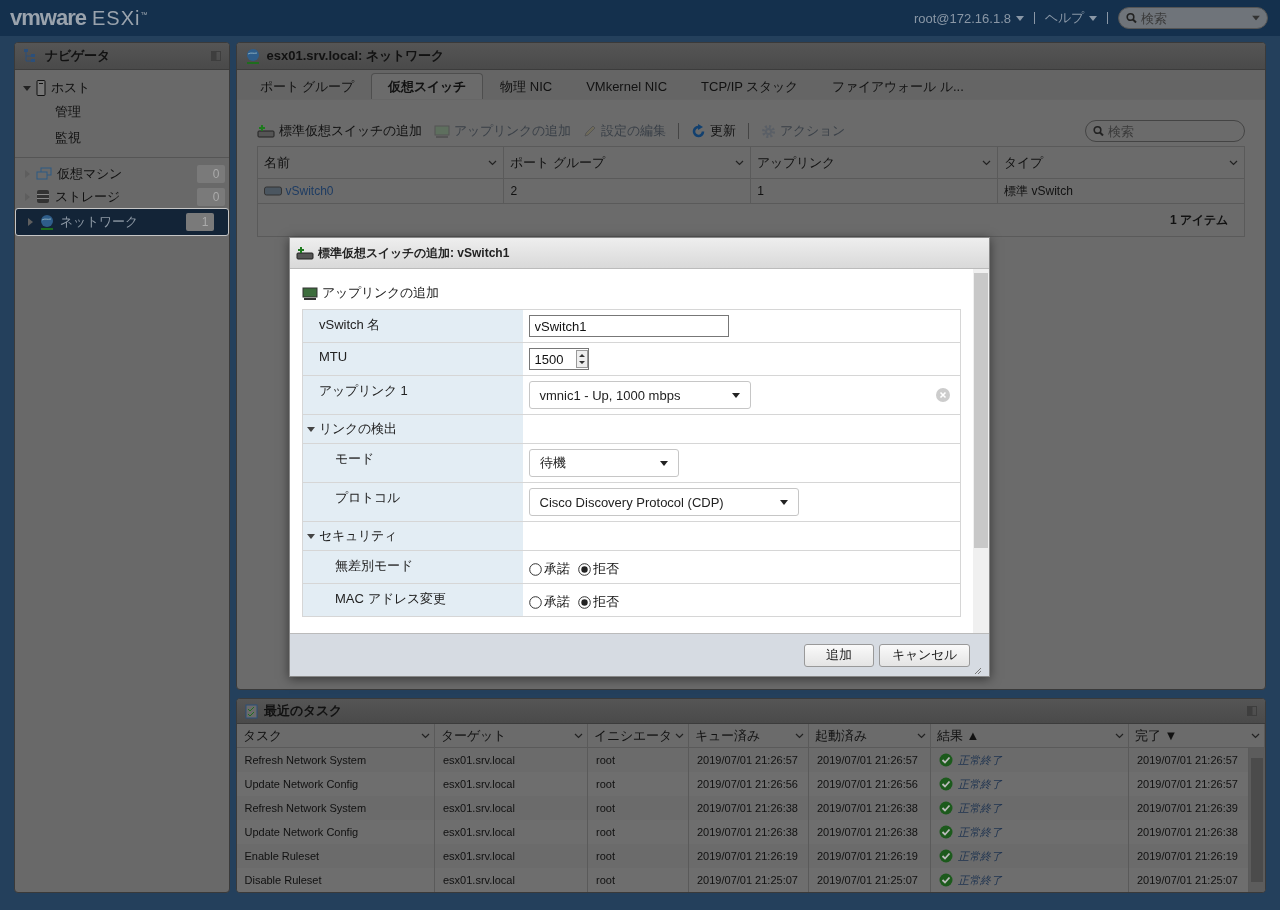 This screenshot has height=910, width=1280. What do you see at coordinates (339, 131) in the screenshot?
I see `toolbar-button: 標準仮想スイッチの追加` at bounding box center [339, 131].